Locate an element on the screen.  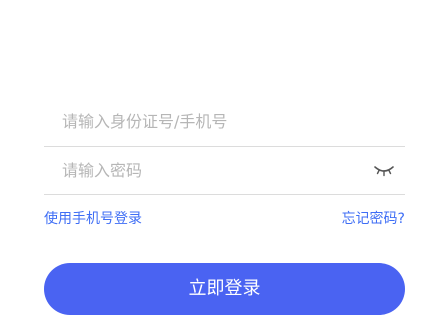
eye-closed-icon is located at coordinates (384, 170).